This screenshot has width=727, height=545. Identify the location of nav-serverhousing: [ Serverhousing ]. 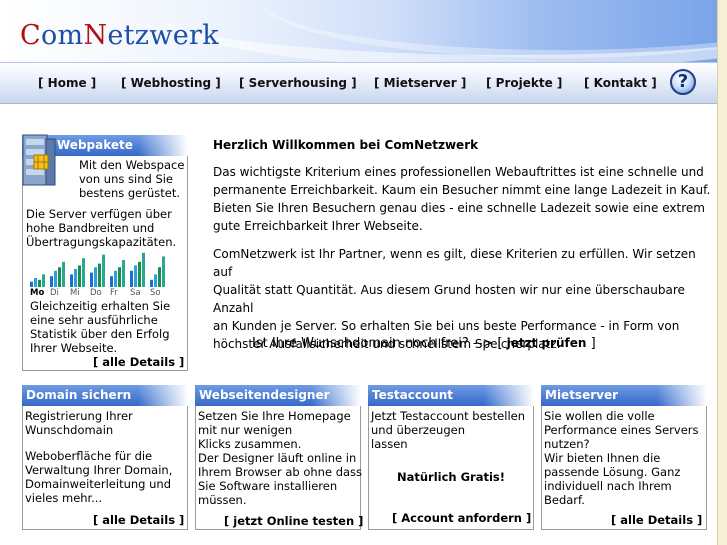
(298, 83).